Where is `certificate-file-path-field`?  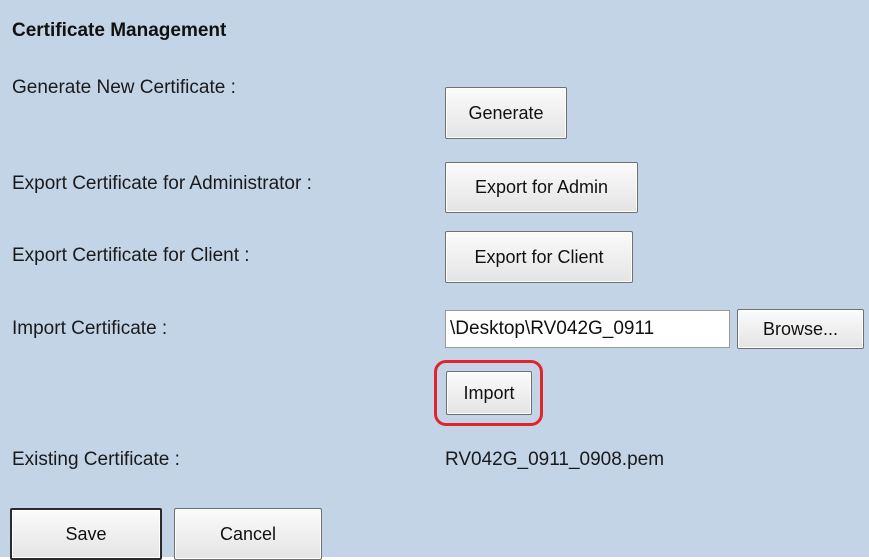 certificate-file-path-field is located at coordinates (587, 329).